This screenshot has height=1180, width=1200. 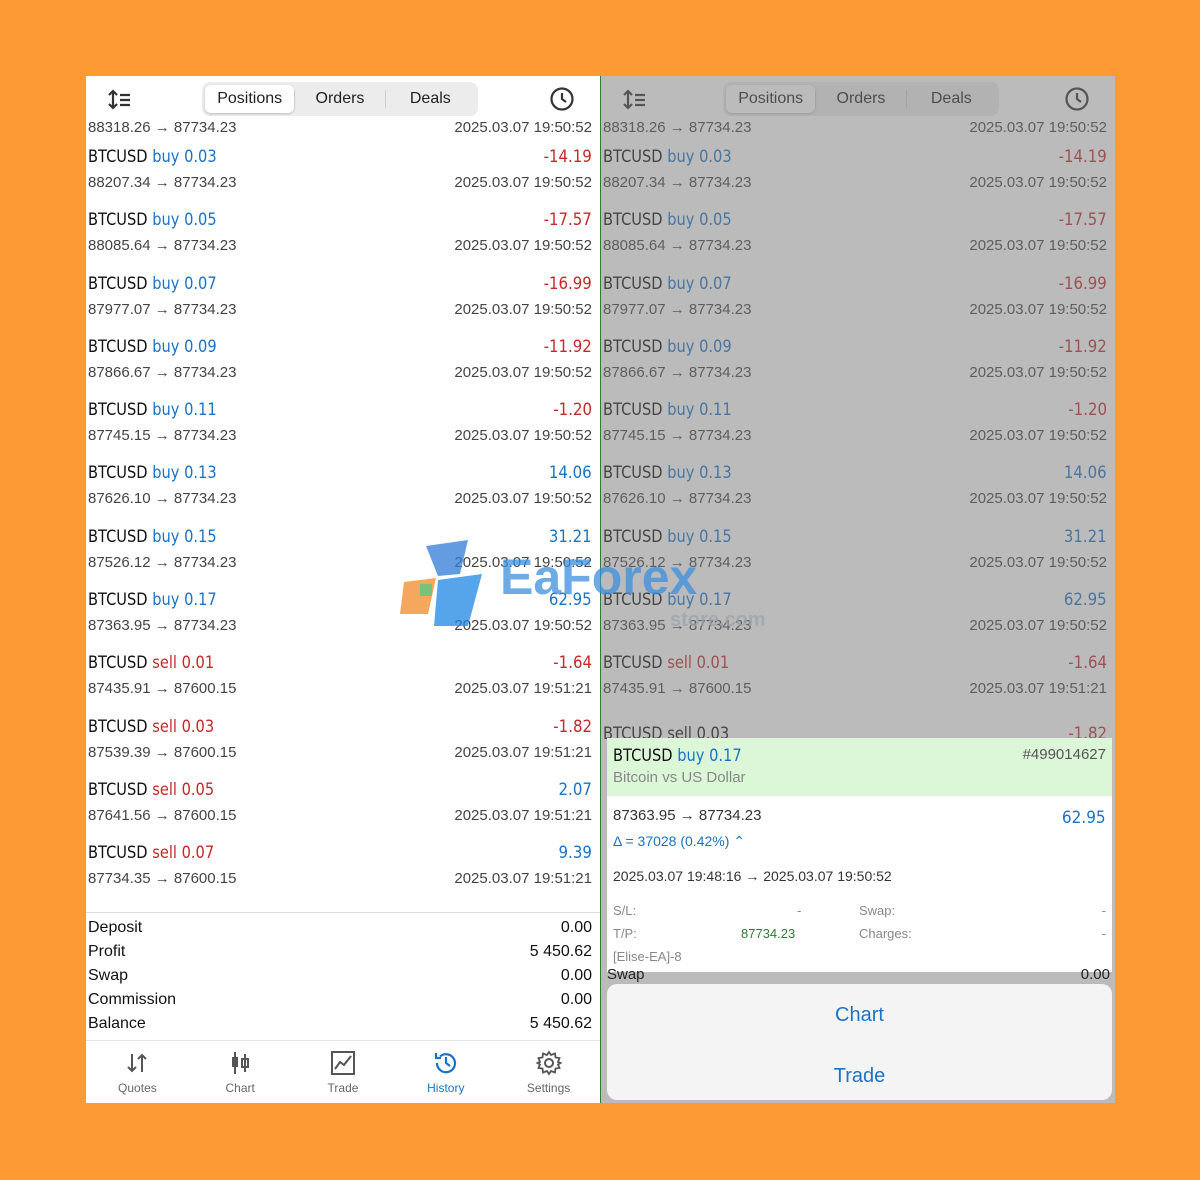 I want to click on tab-positions: Positions, so click(x=250, y=99).